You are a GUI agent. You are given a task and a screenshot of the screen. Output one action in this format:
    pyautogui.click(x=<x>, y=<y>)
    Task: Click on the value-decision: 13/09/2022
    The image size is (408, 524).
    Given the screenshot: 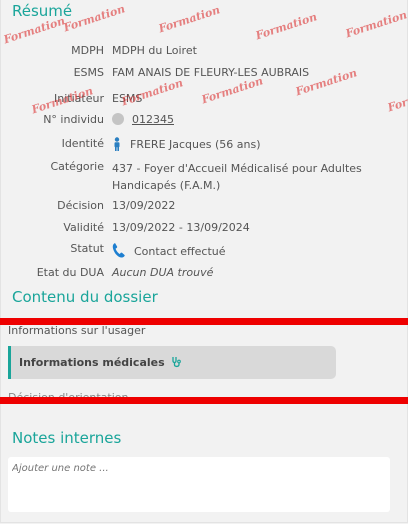 What is the action you would take?
    pyautogui.click(x=144, y=205)
    